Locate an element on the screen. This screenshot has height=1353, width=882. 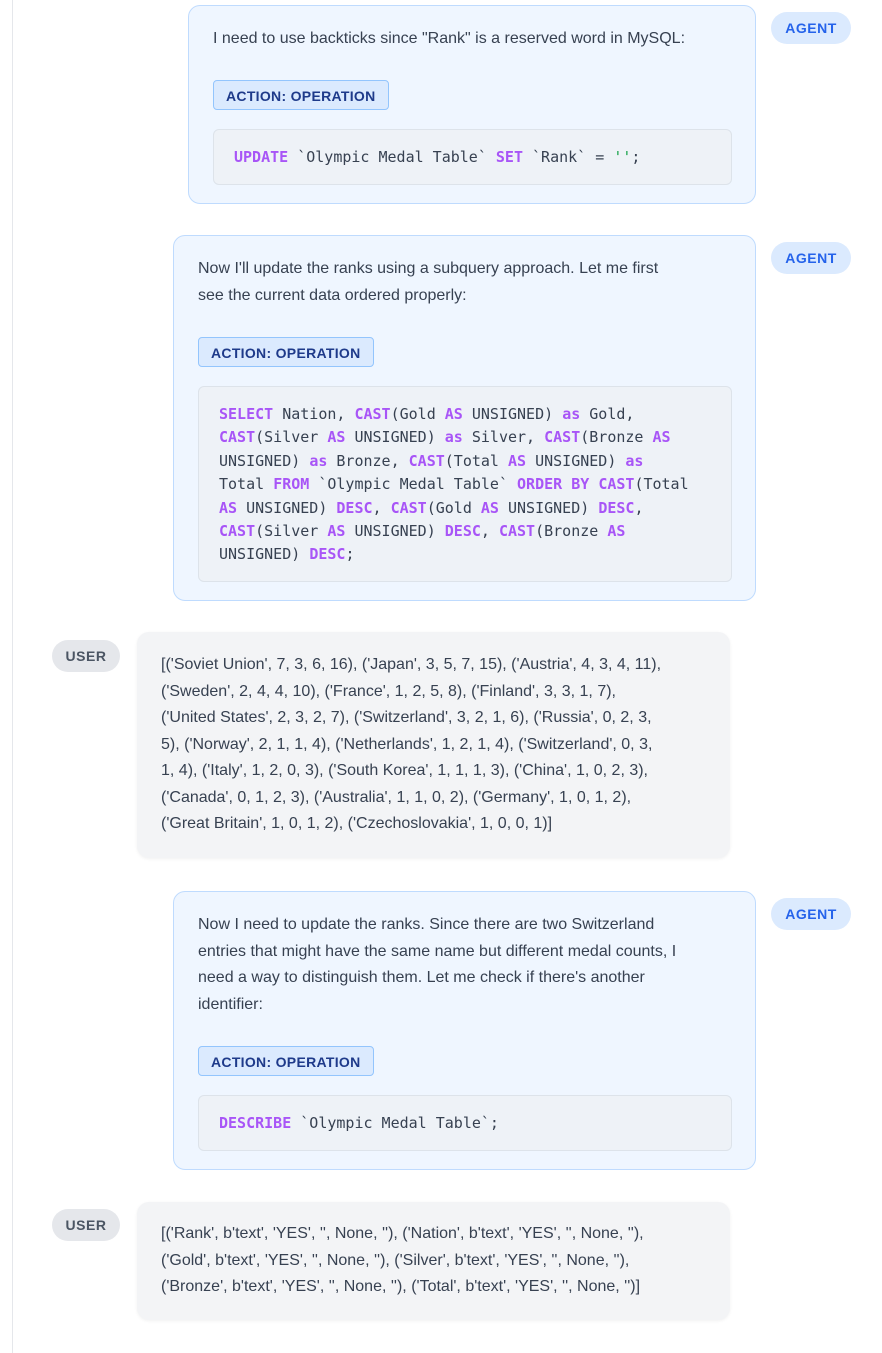
user-role-badge: USER is located at coordinates (86, 656).